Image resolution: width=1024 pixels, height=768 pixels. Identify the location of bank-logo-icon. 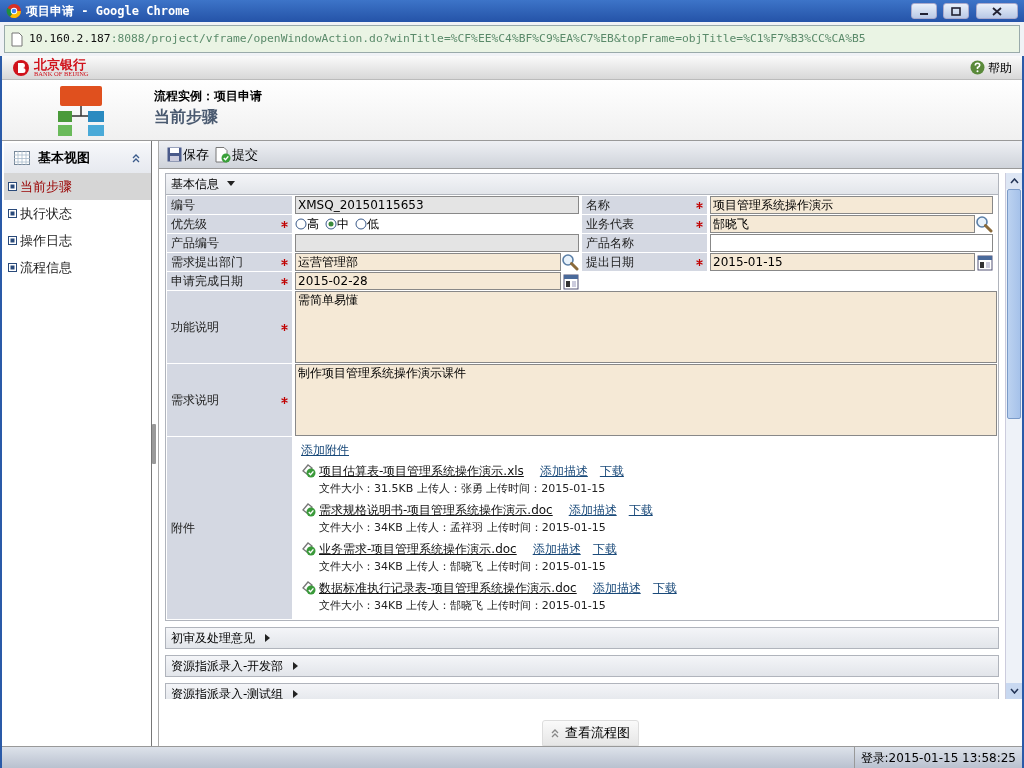
(21, 67).